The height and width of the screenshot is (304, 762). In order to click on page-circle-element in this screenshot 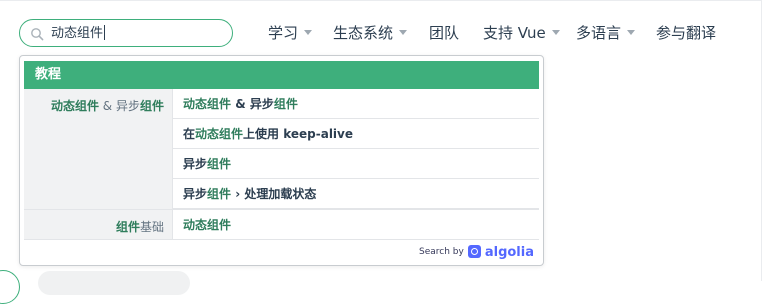, I will do `click(10, 287)`.